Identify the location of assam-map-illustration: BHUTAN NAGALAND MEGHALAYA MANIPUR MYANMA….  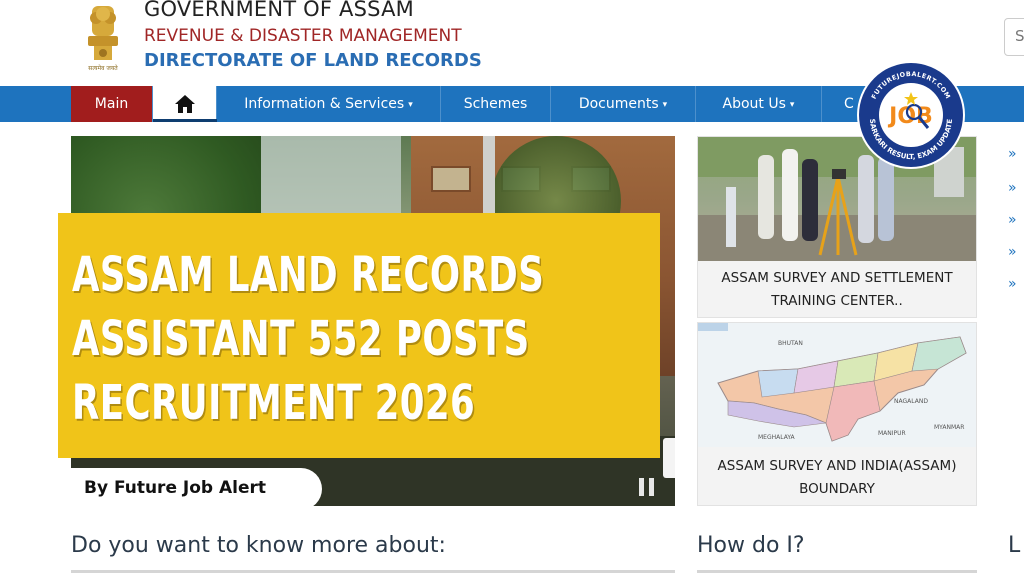
(837, 385).